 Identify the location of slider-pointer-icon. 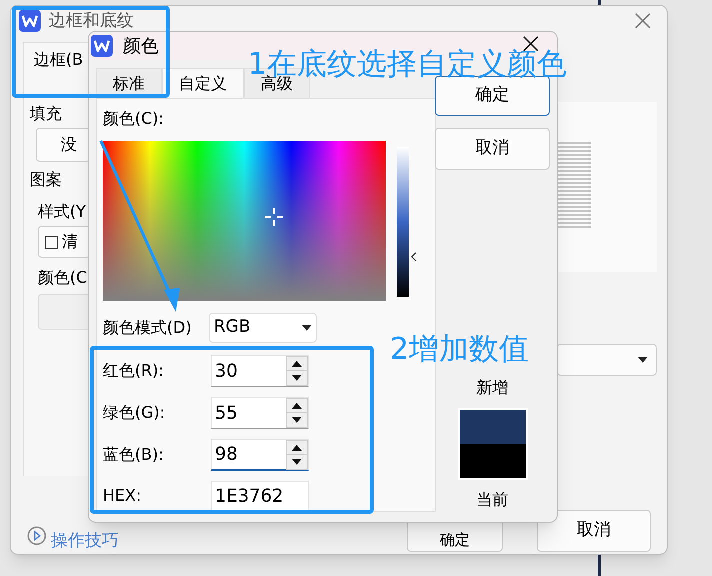
(414, 257).